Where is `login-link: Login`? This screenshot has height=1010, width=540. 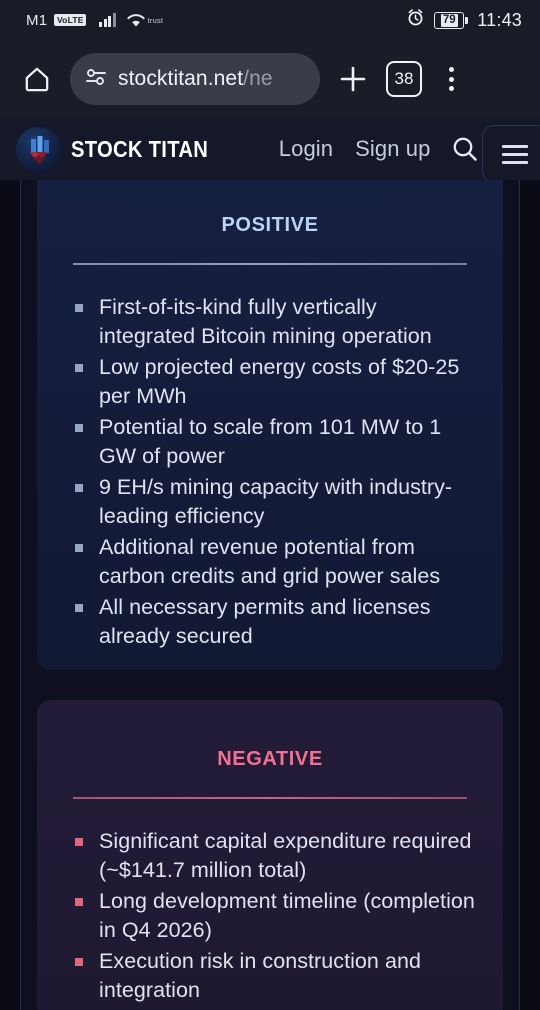
login-link: Login is located at coordinates (306, 149).